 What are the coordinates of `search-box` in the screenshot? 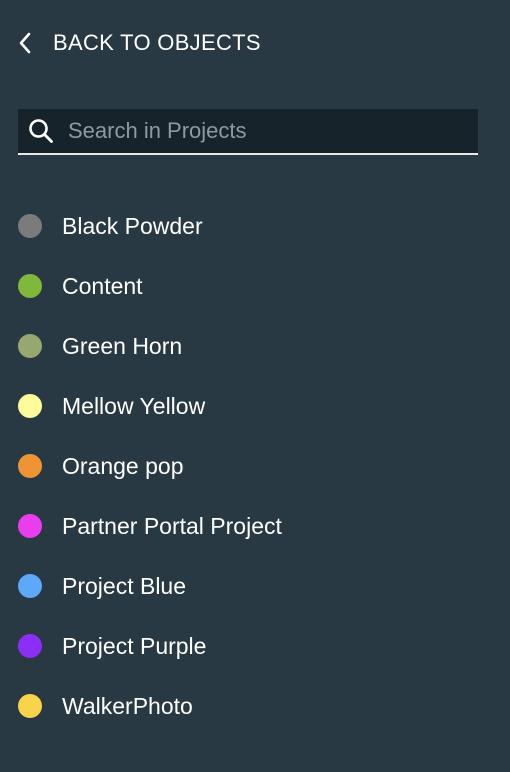 It's located at (248, 132).